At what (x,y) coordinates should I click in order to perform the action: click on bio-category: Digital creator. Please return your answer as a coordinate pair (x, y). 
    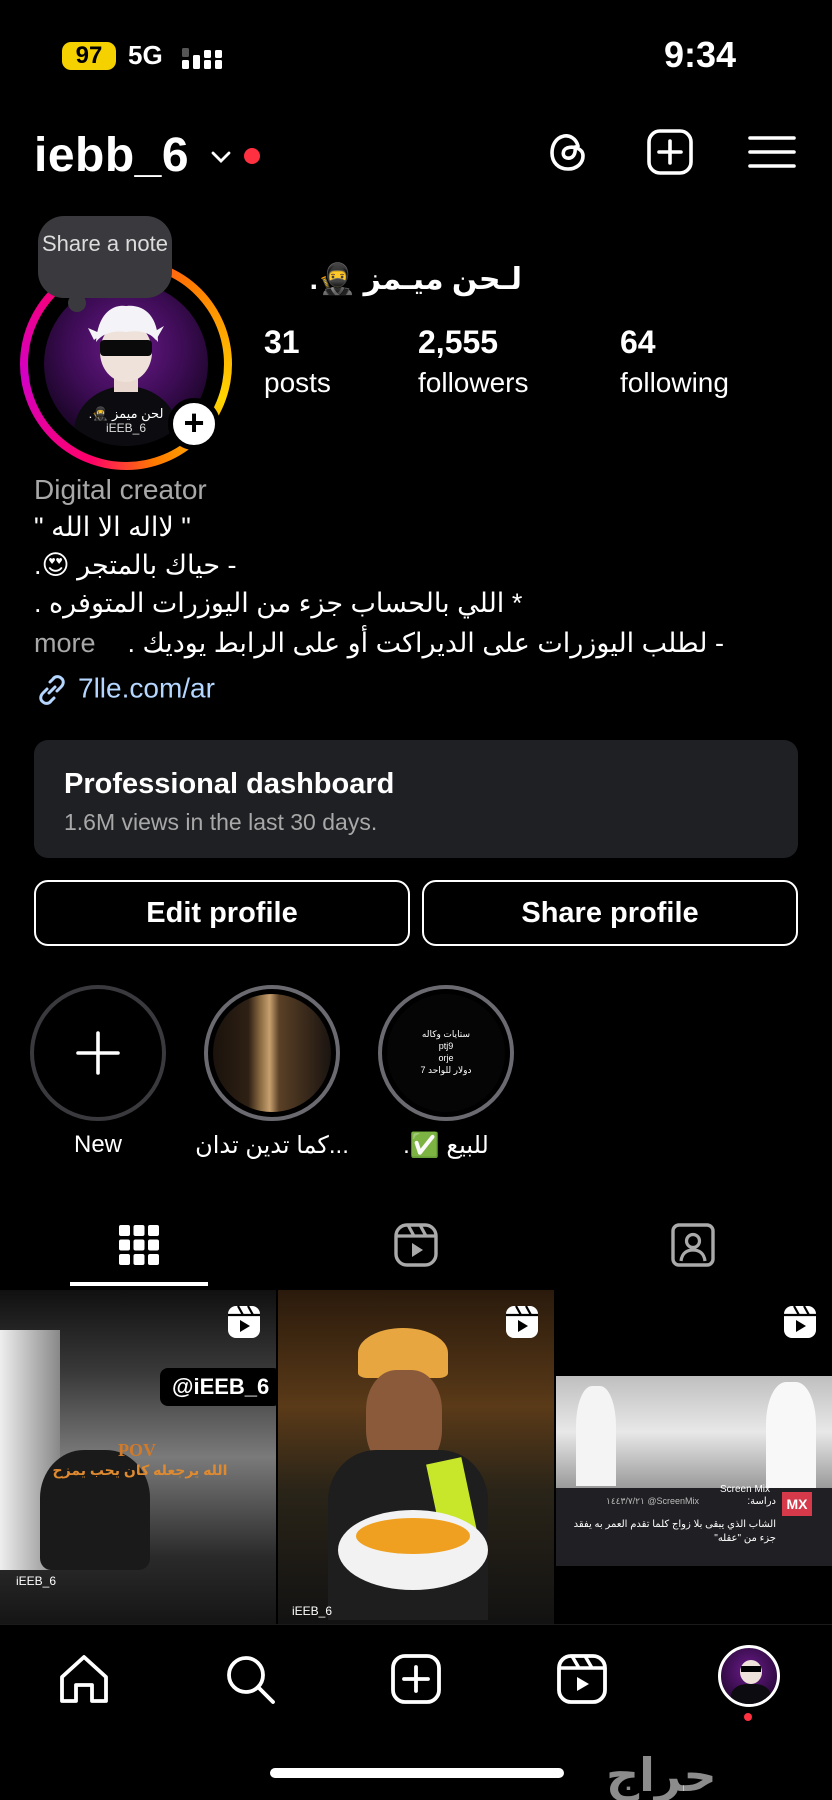
    Looking at the image, I should click on (120, 489).